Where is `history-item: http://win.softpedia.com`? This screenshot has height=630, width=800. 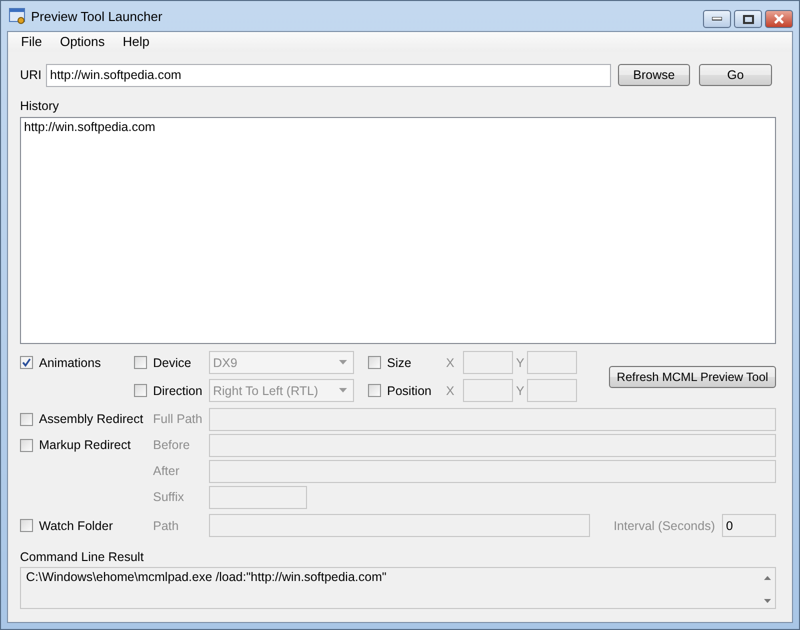
history-item: http://win.softpedia.com is located at coordinates (398, 127).